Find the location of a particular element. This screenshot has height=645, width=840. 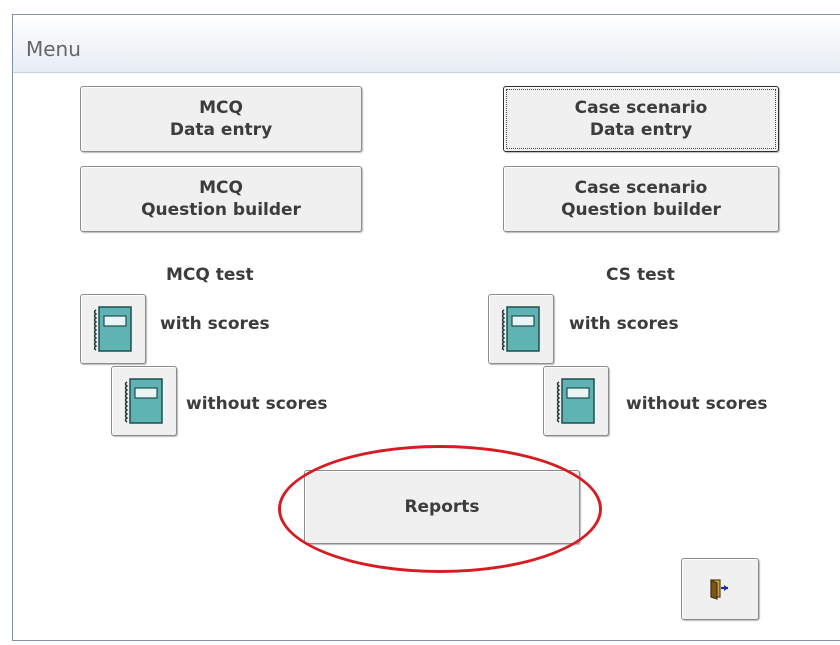

mcq-test-with-scores-button is located at coordinates (113, 329).